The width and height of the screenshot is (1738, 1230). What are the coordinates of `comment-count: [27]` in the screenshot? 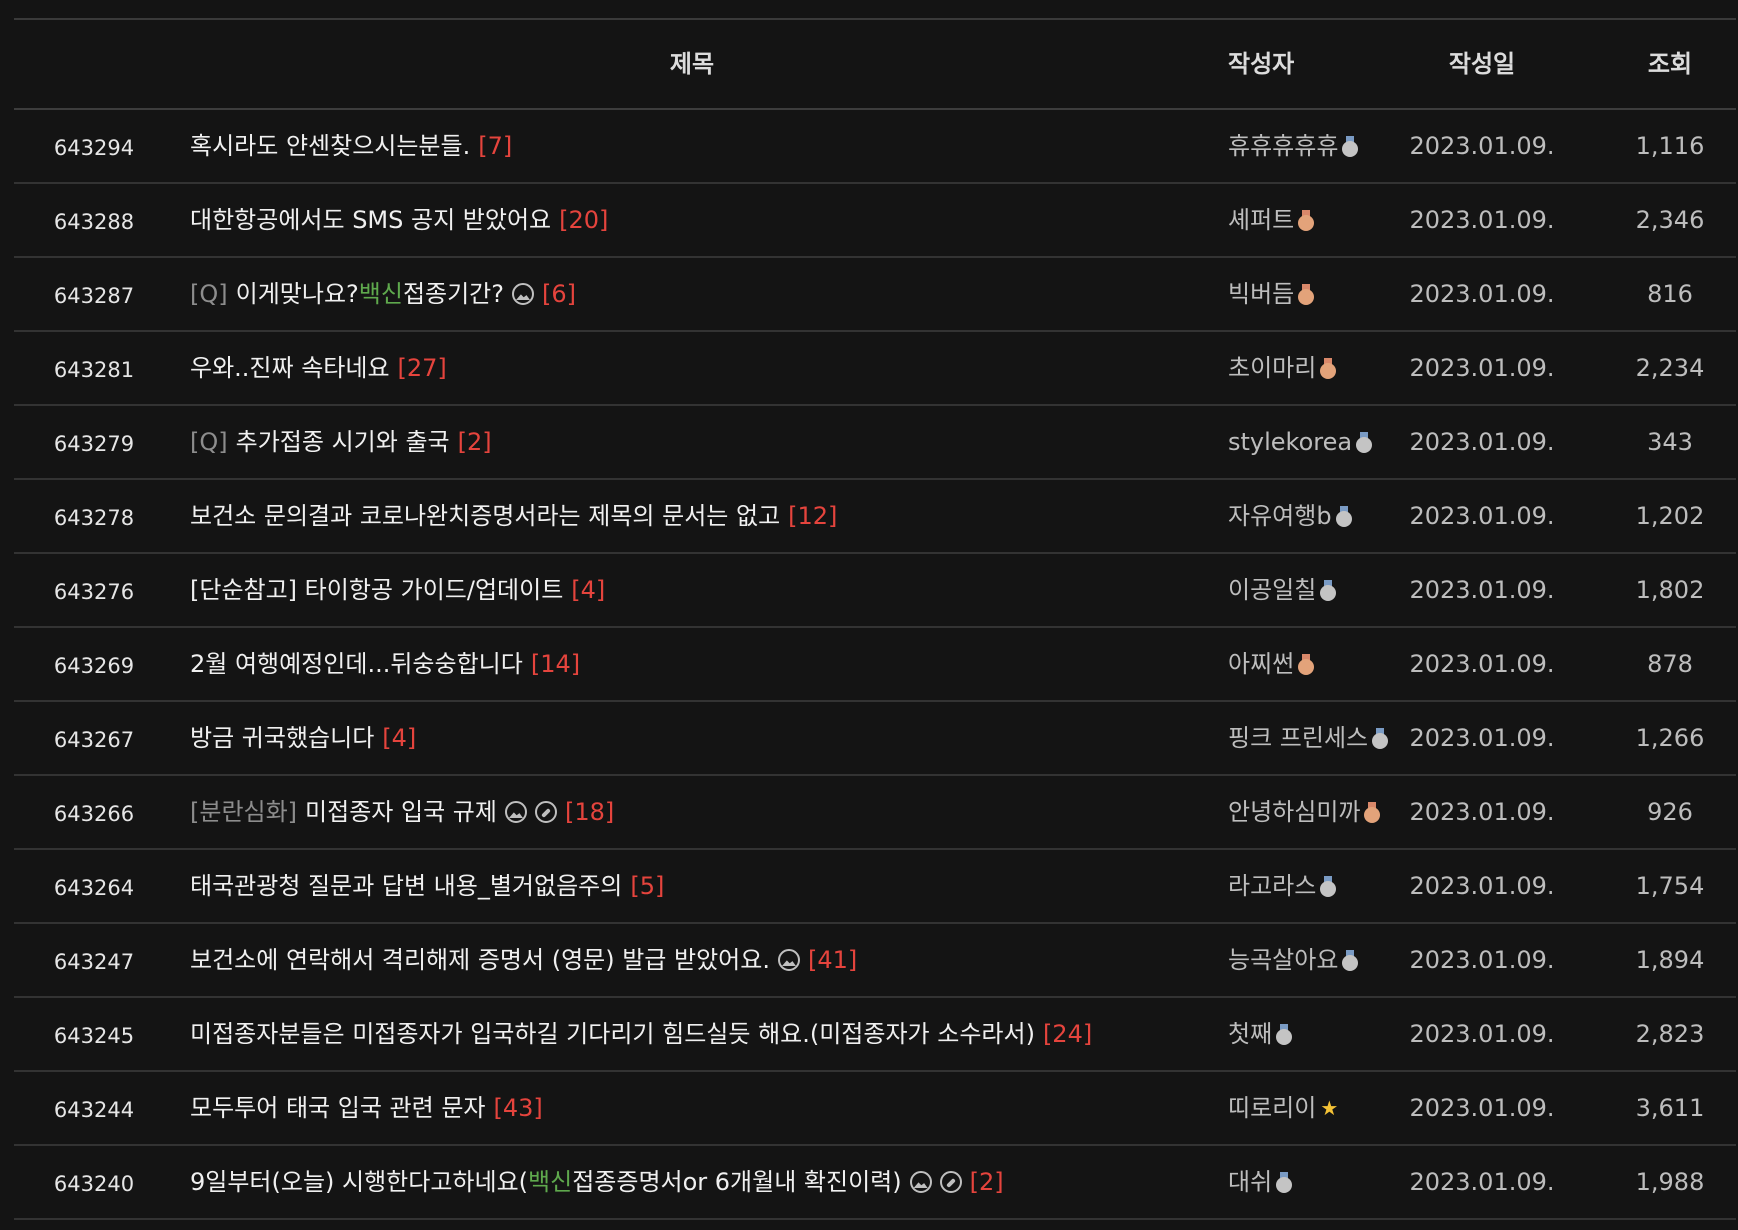 It's located at (422, 368).